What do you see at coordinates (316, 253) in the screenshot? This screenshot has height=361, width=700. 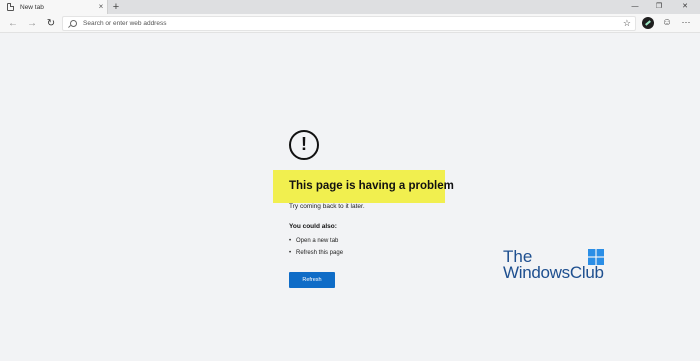 I see `list-item: Refresh this page` at bounding box center [316, 253].